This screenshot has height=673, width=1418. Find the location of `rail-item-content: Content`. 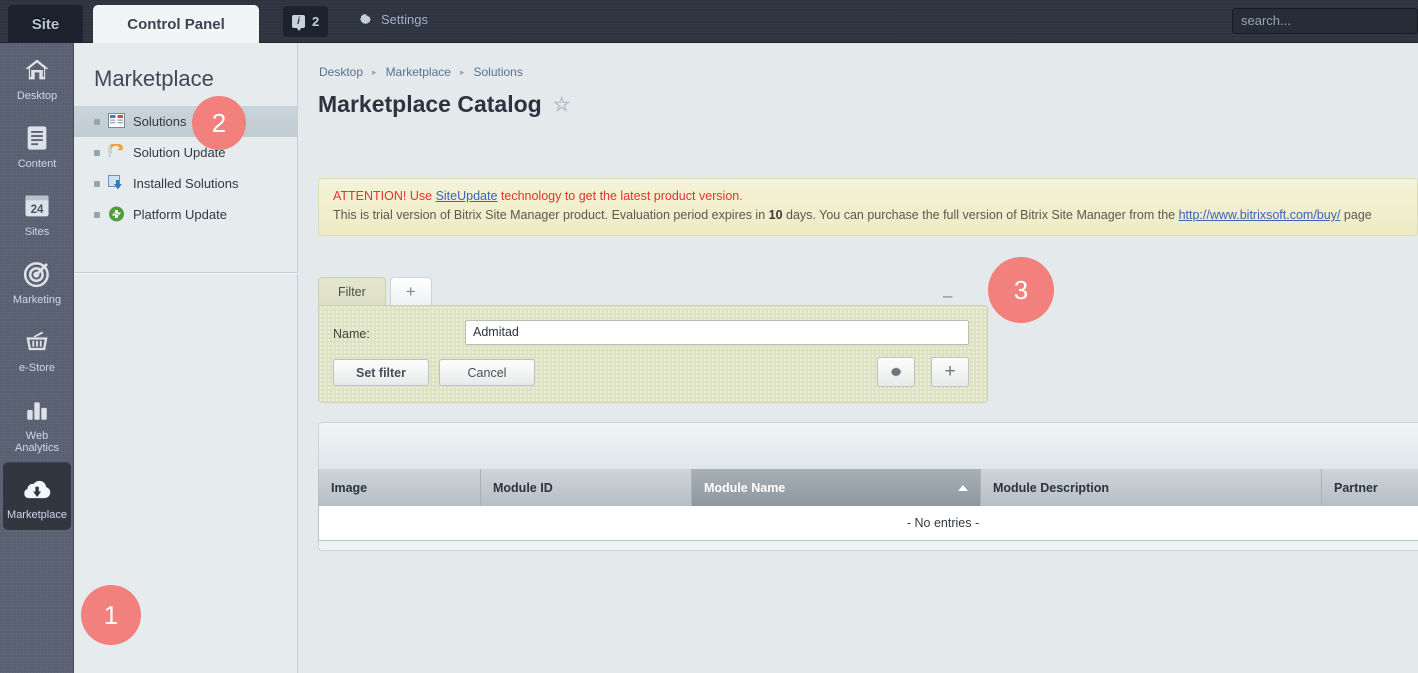

rail-item-content: Content is located at coordinates (37, 145).